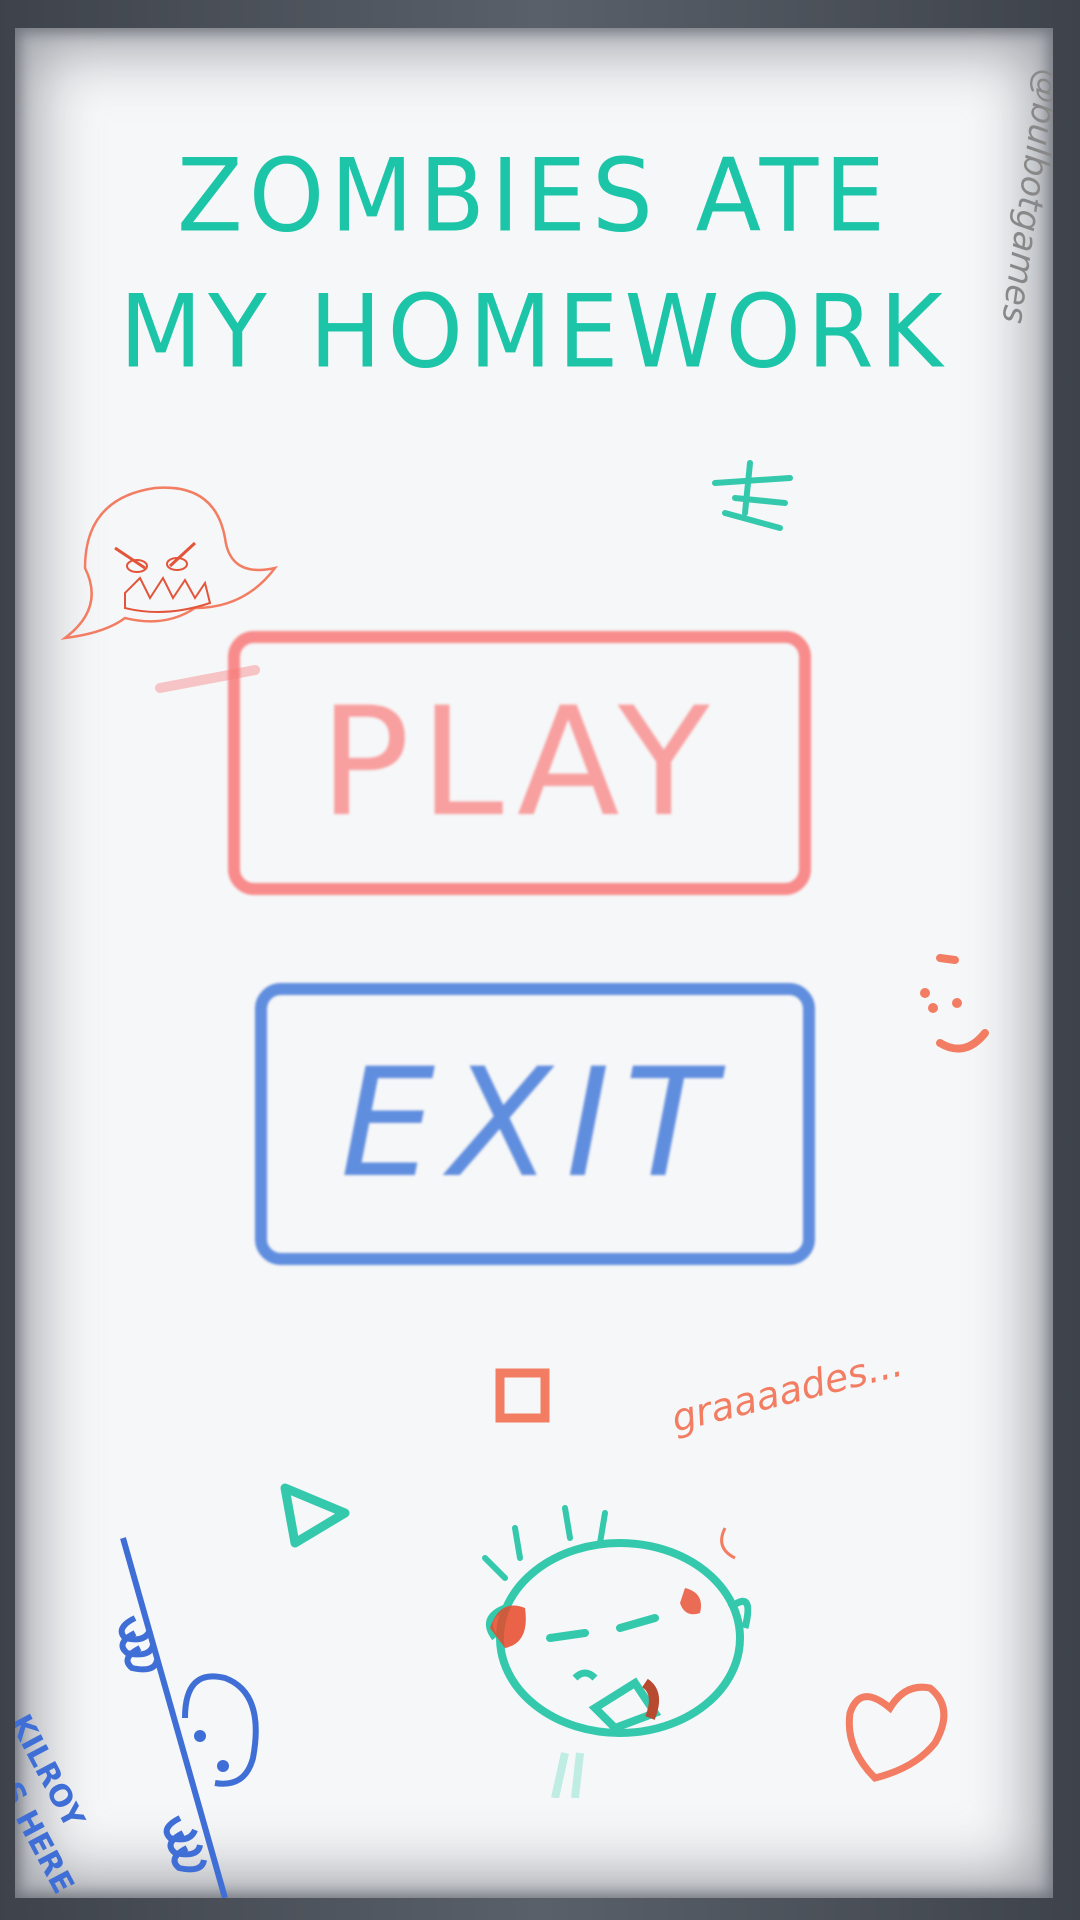 The height and width of the screenshot is (1920, 1080). What do you see at coordinates (534, 332) in the screenshot?
I see `game-title-line-2: MY HOMEWORK` at bounding box center [534, 332].